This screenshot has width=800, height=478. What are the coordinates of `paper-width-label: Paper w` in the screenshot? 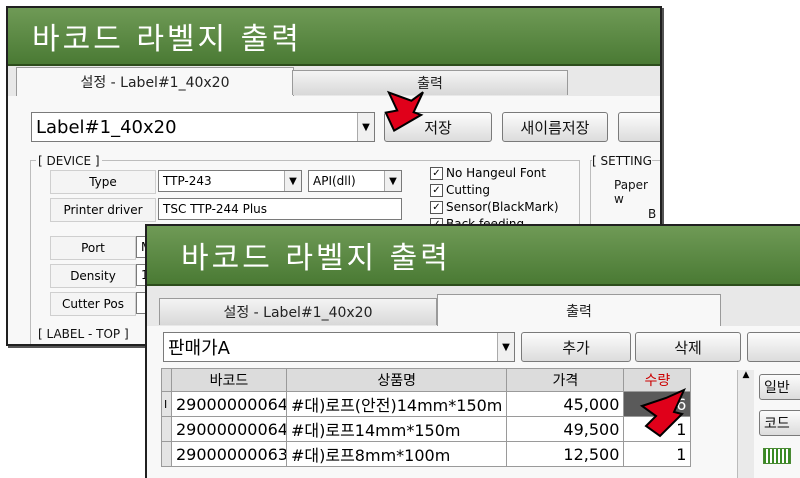 It's located at (631, 192).